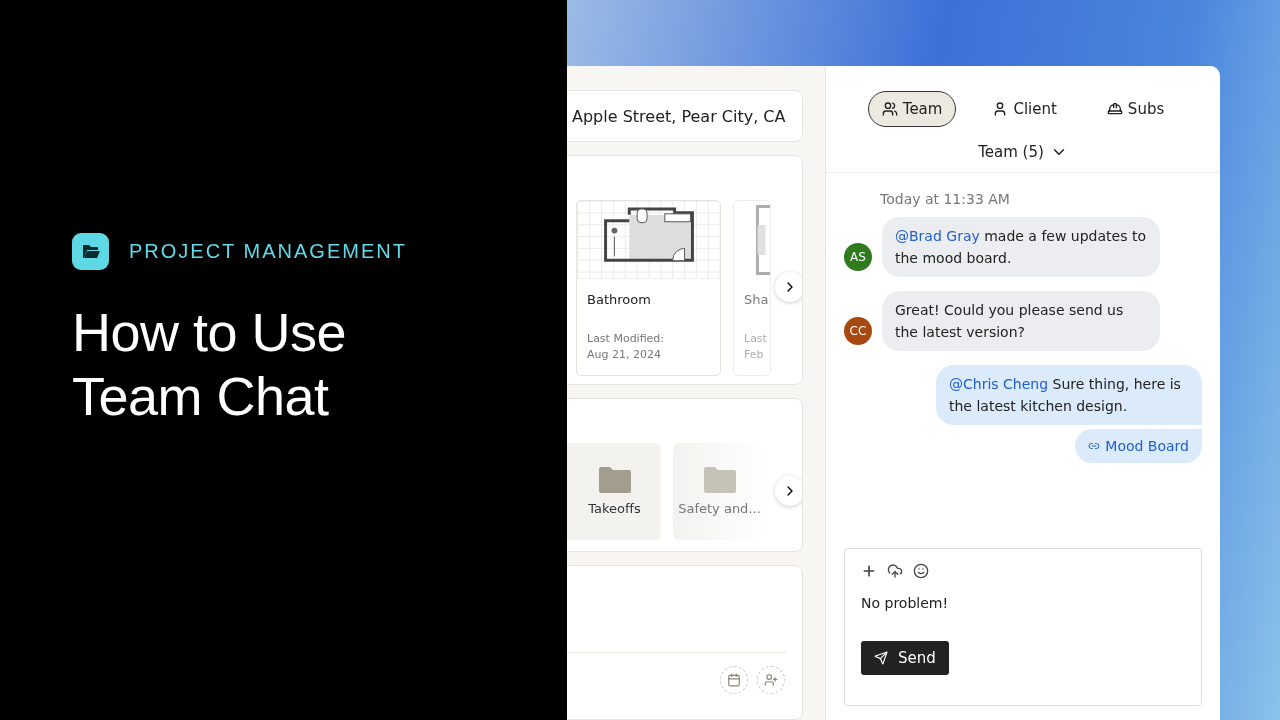  What do you see at coordinates (912, 109) in the screenshot?
I see `chat-tab: Team` at bounding box center [912, 109].